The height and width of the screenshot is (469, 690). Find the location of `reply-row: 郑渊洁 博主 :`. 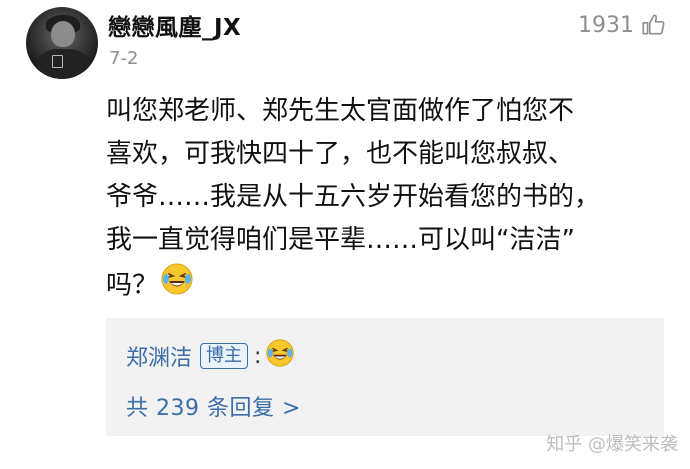

reply-row: 郑渊洁 博主 : is located at coordinates (210, 356).